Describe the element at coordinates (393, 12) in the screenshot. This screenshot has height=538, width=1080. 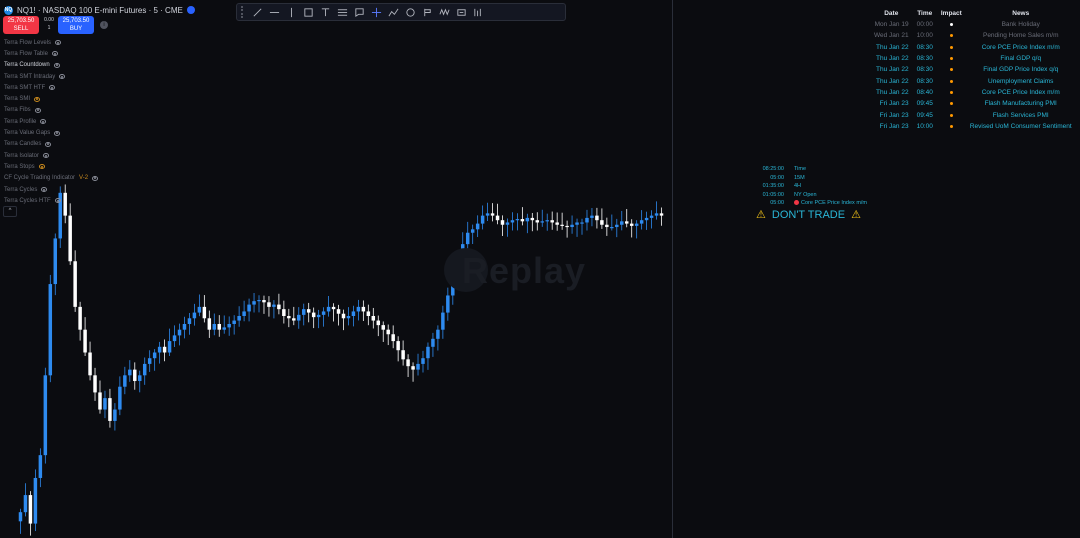
I see `path-icon` at that location.